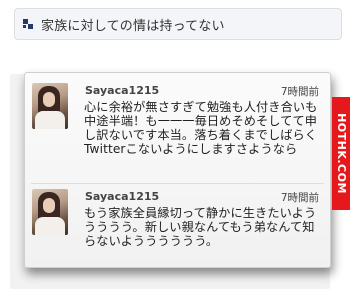 The width and height of the screenshot is (351, 293). What do you see at coordinates (133, 26) in the screenshot?
I see `headline-title: 家族に対しての情は持ってない` at bounding box center [133, 26].